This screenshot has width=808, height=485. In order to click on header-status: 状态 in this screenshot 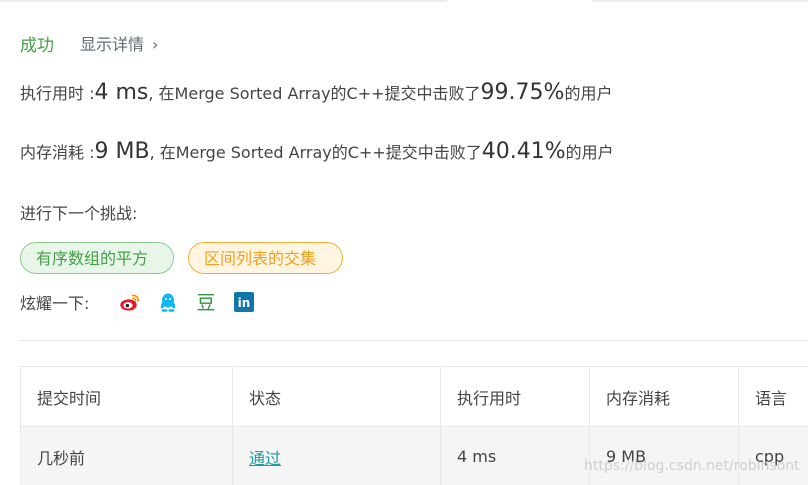, I will do `click(336, 396)`.